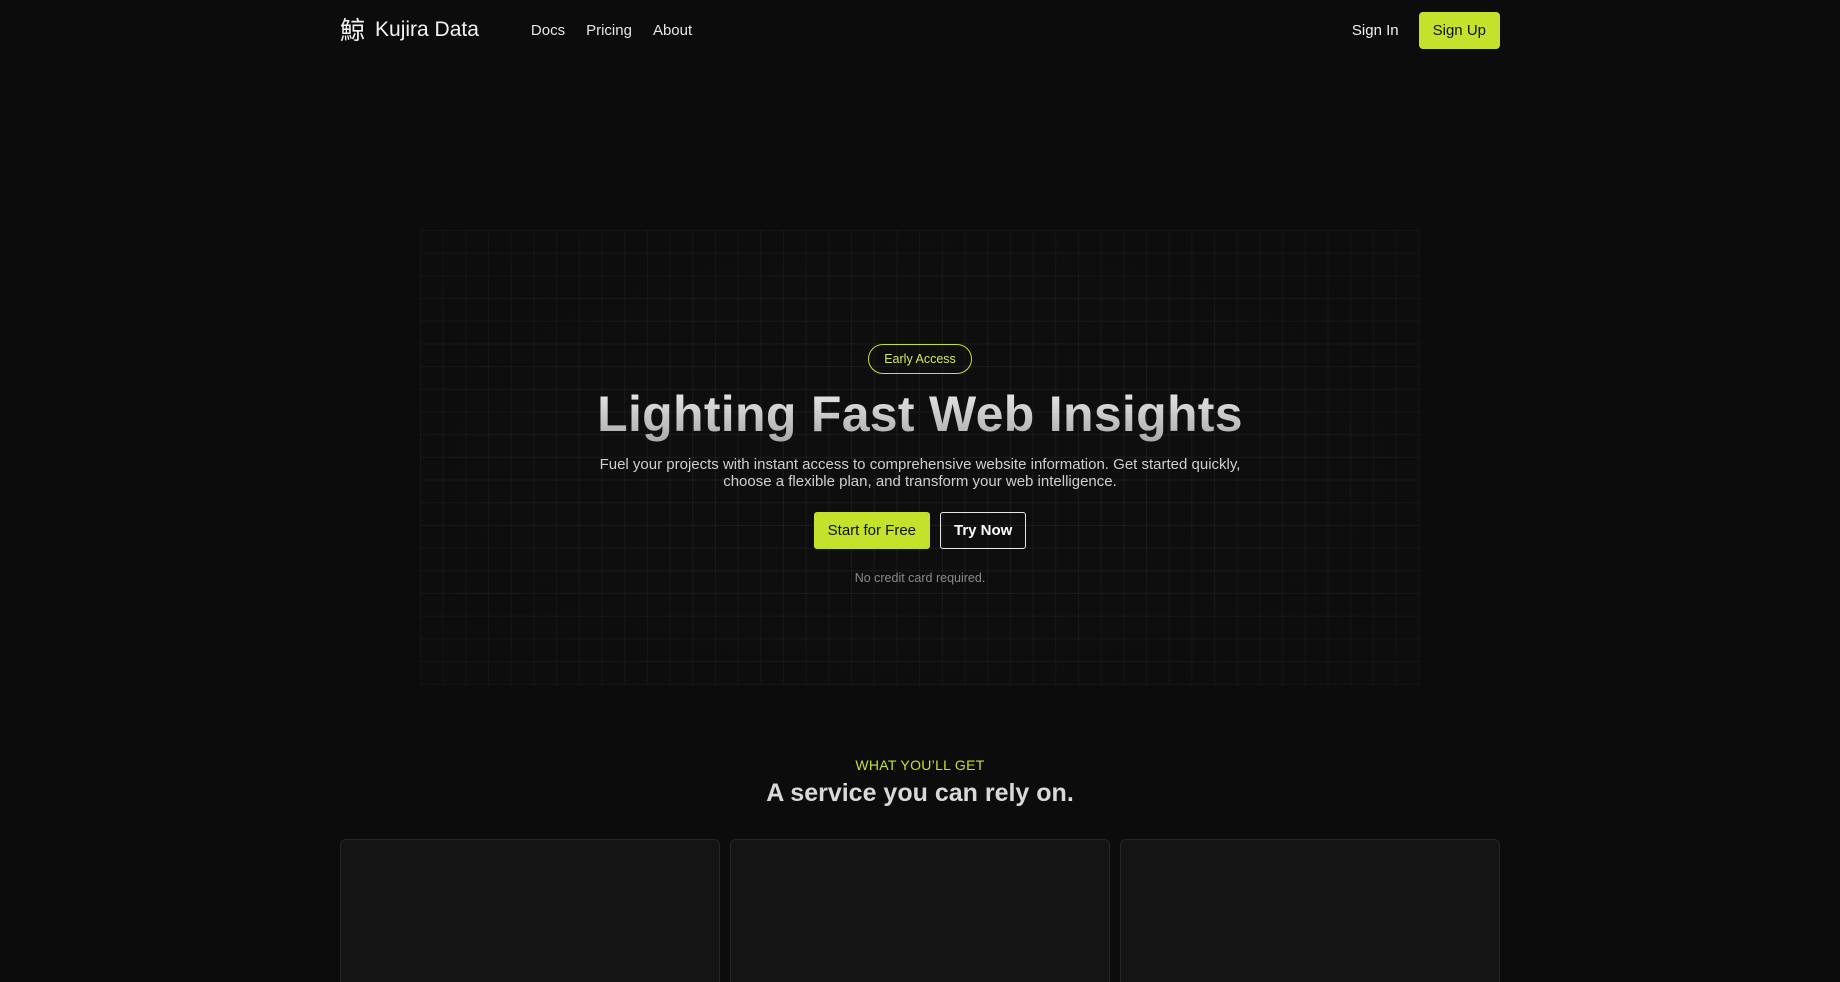 Image resolution: width=1840 pixels, height=982 pixels. Describe the element at coordinates (1375, 30) in the screenshot. I see `sign-in-link: Sign In` at that location.